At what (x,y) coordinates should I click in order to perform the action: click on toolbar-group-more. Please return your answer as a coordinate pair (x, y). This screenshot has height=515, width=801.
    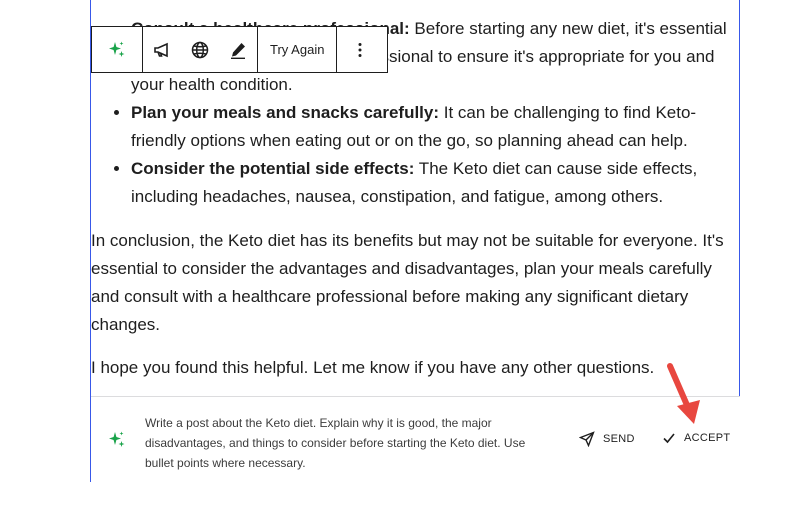
    Looking at the image, I should click on (360, 49).